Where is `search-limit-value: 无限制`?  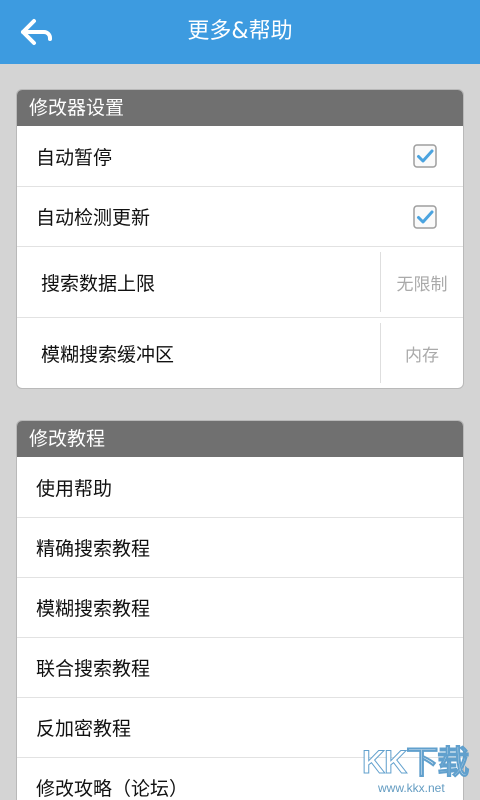 search-limit-value: 无限制 is located at coordinates (422, 282).